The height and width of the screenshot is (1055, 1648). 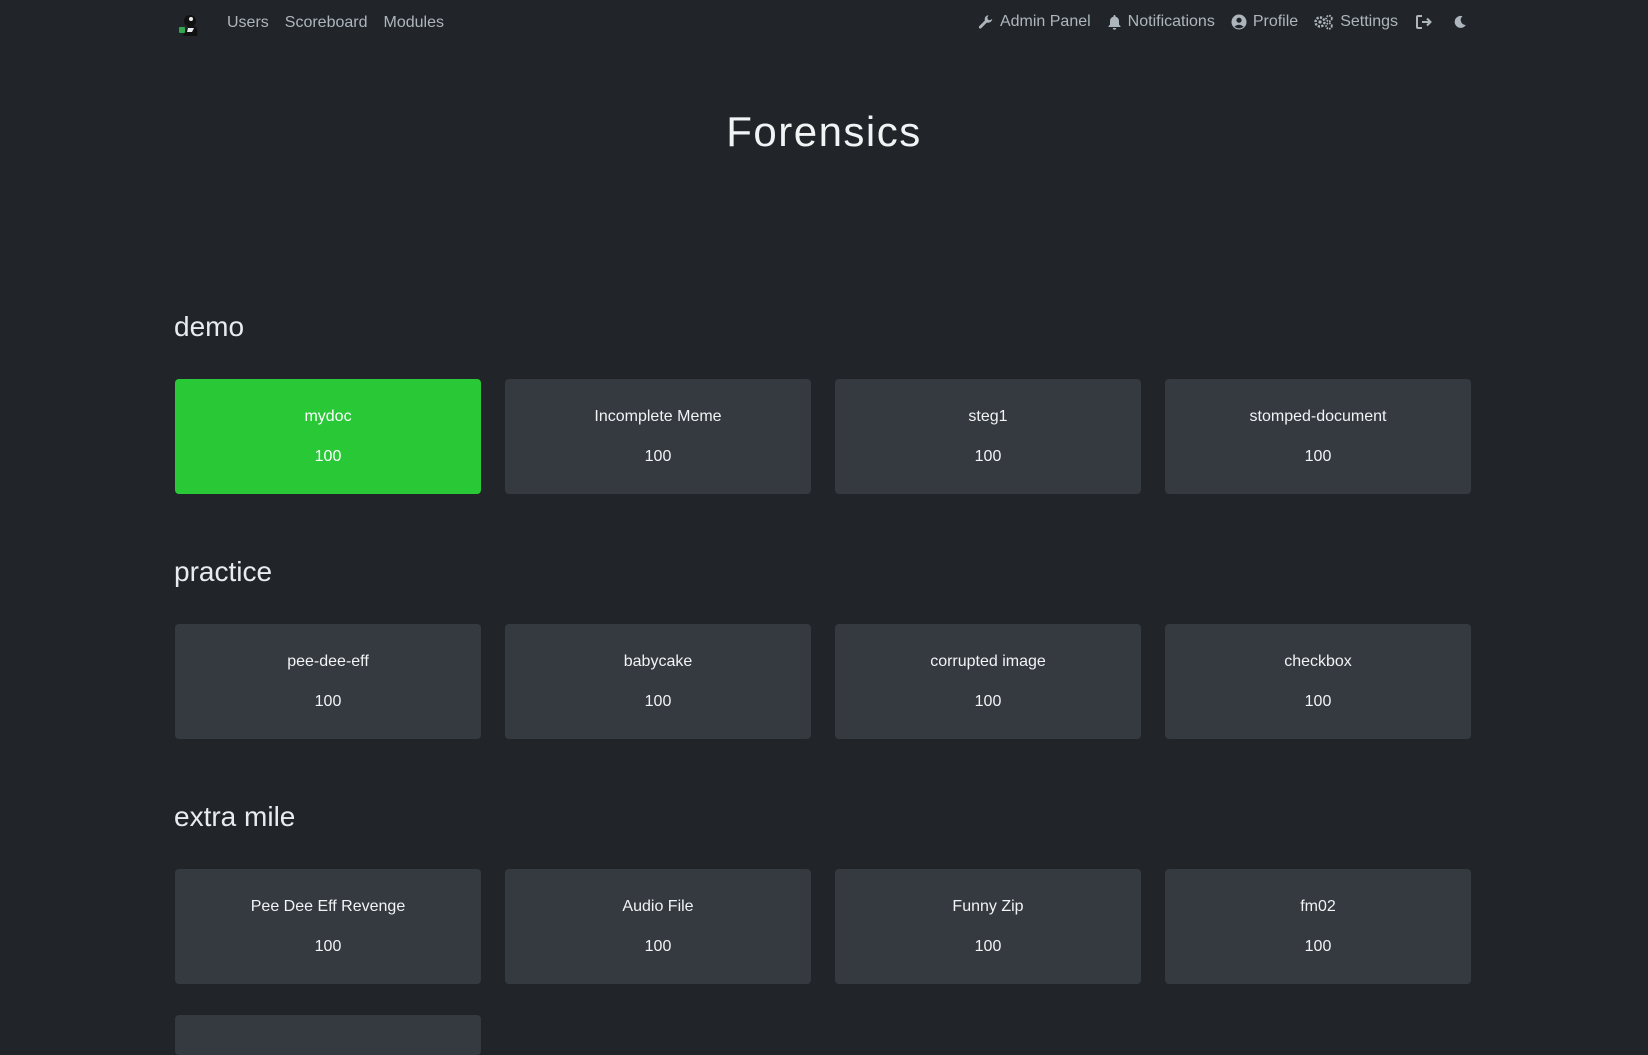 I want to click on nav-admin-panel-link: Admin Panel, so click(x=1034, y=22).